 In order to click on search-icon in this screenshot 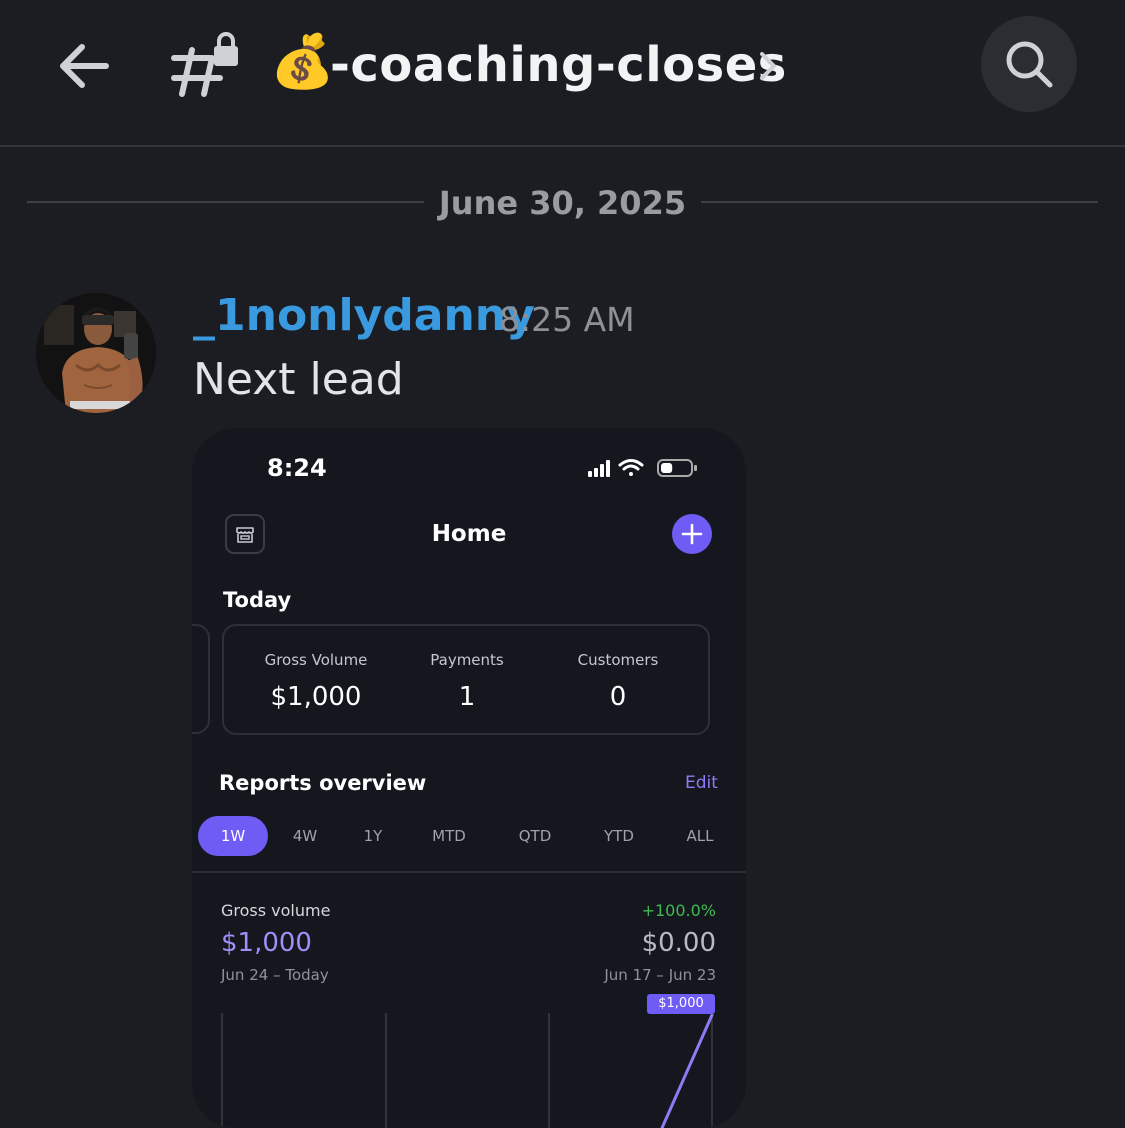, I will do `click(1029, 64)`.